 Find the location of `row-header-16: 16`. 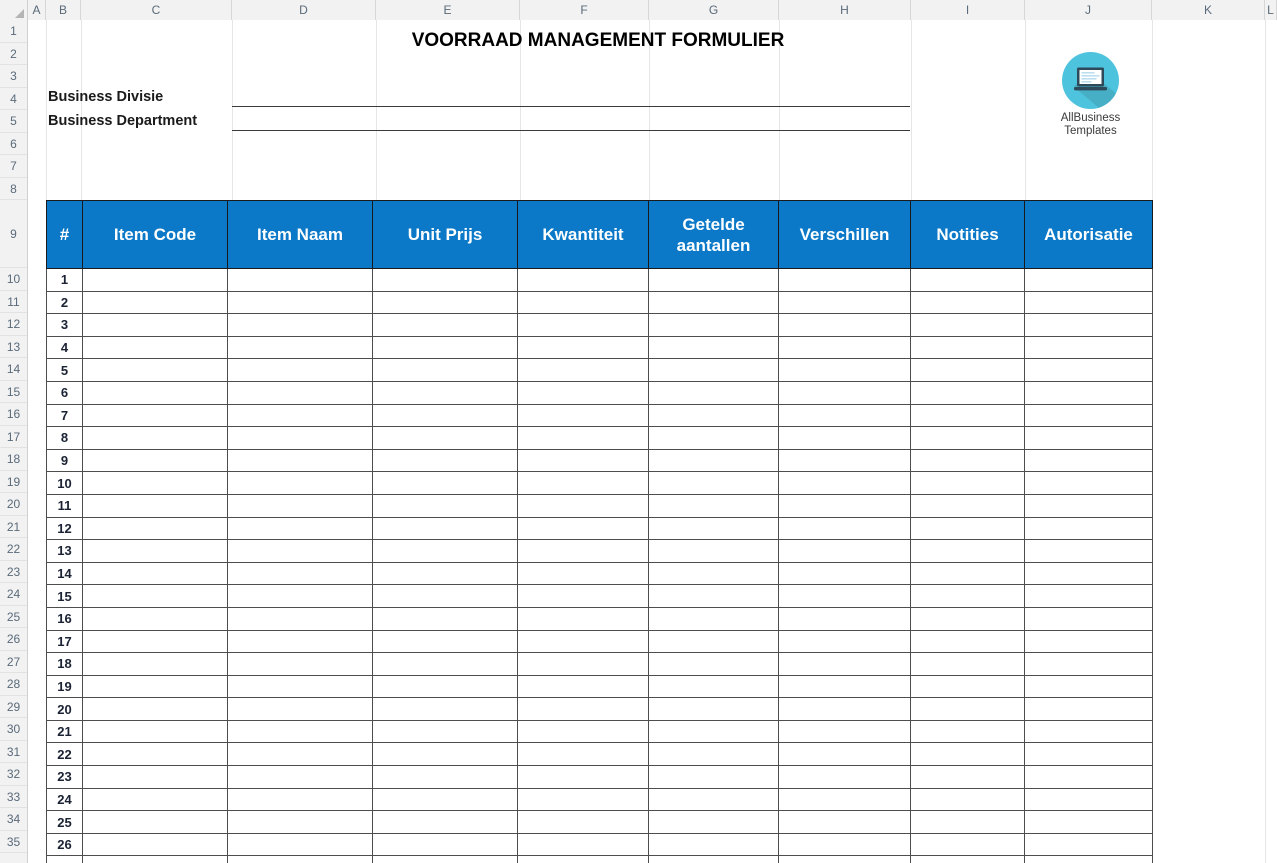

row-header-16: 16 is located at coordinates (13, 414).